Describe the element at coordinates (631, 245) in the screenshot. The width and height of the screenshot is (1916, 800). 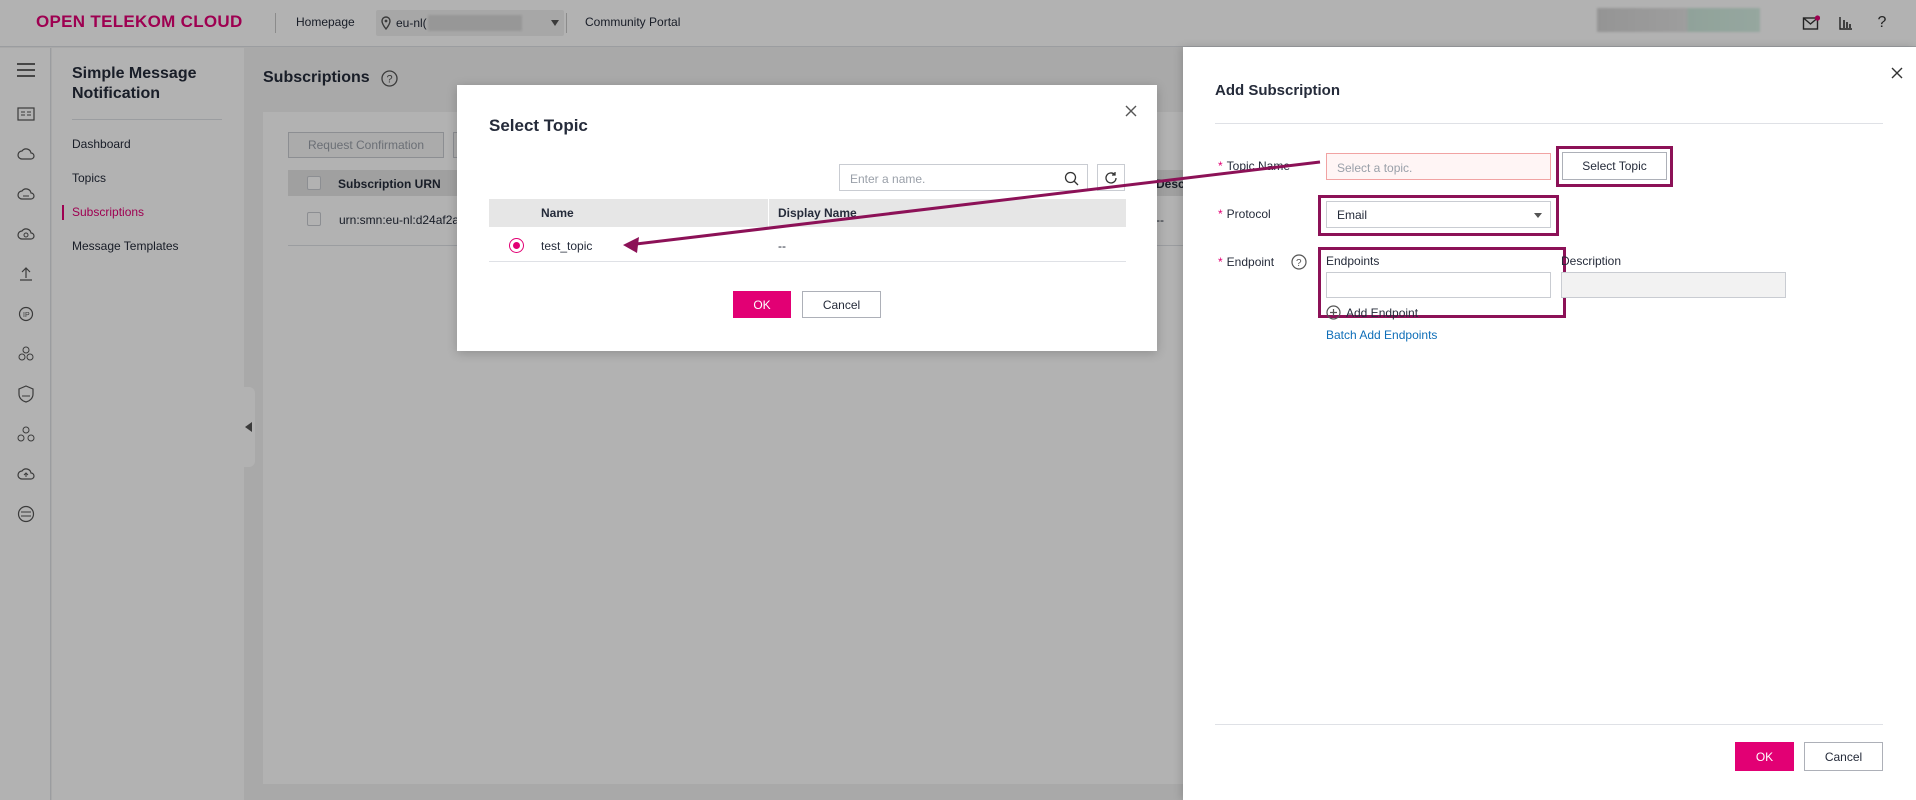
I see `arrow-head` at that location.